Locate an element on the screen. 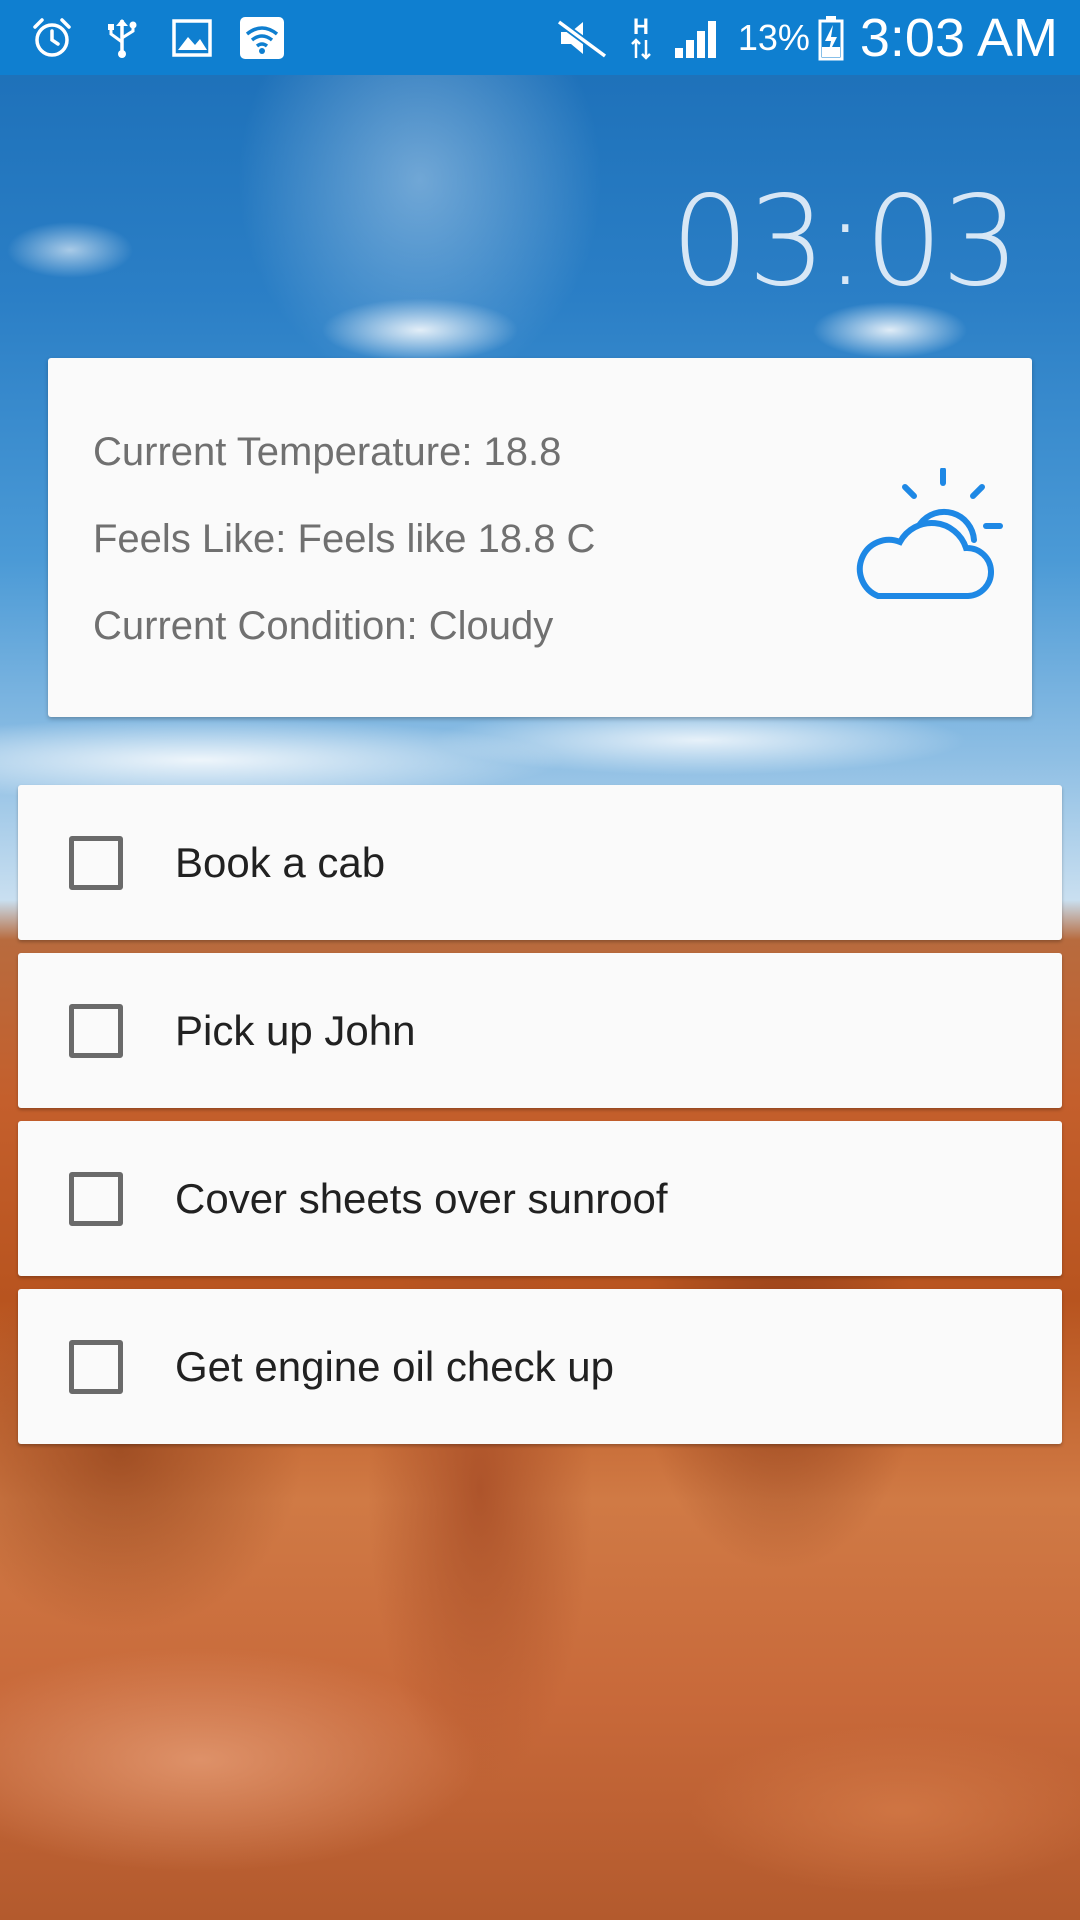 This screenshot has height=1920, width=1080. battery-charging-icon is located at coordinates (831, 38).